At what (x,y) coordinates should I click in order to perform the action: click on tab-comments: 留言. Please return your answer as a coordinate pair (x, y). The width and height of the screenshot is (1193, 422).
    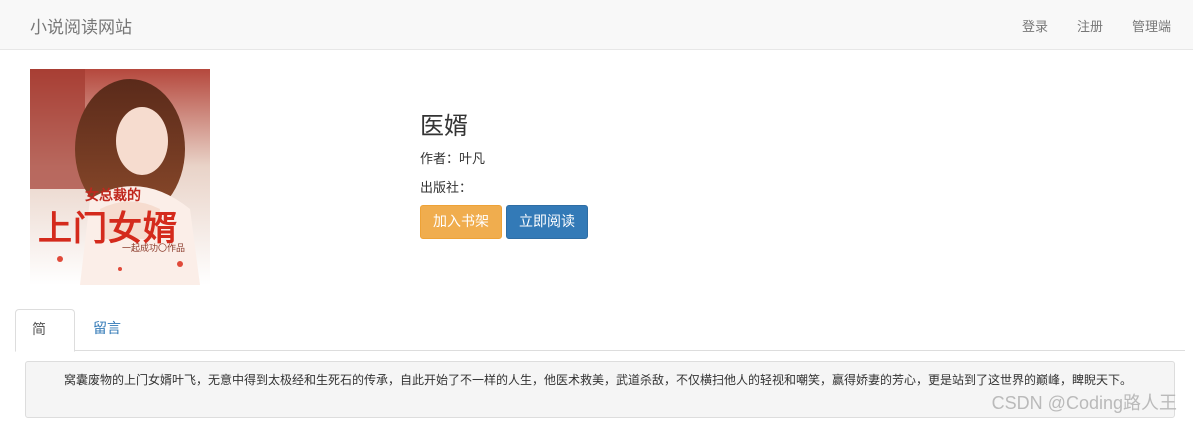
    Looking at the image, I should click on (107, 330).